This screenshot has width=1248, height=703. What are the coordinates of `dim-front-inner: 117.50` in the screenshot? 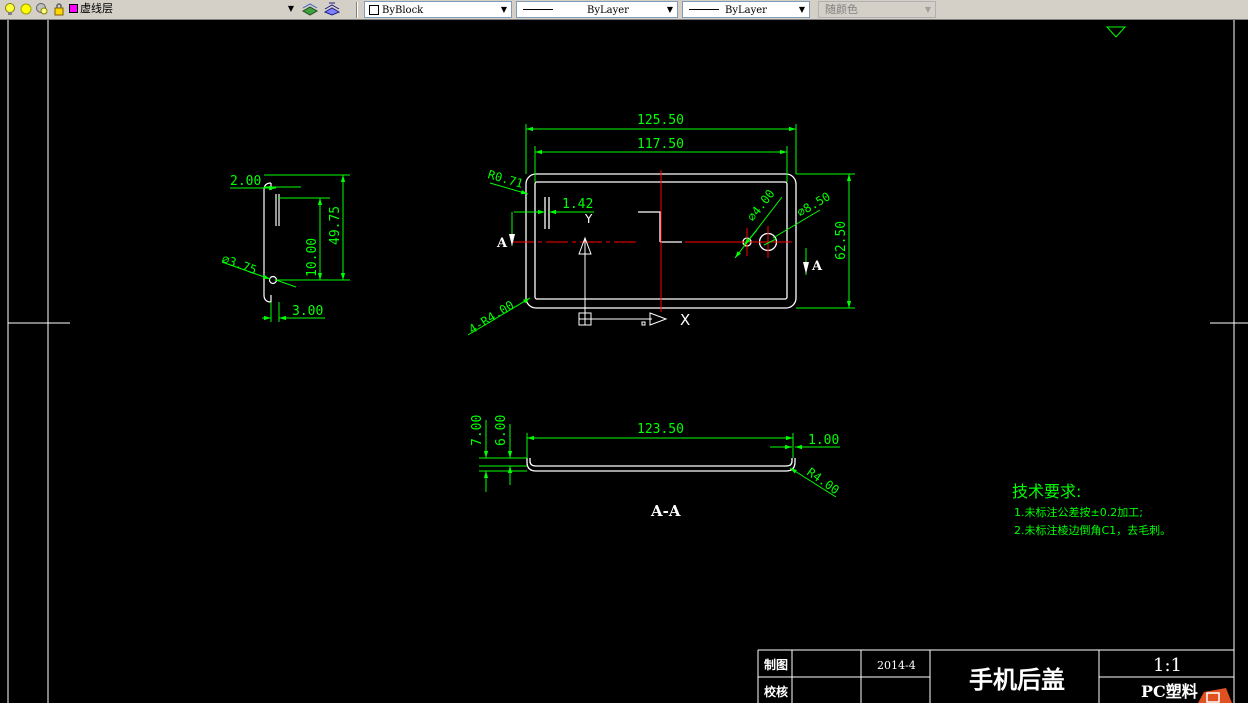 It's located at (660, 144).